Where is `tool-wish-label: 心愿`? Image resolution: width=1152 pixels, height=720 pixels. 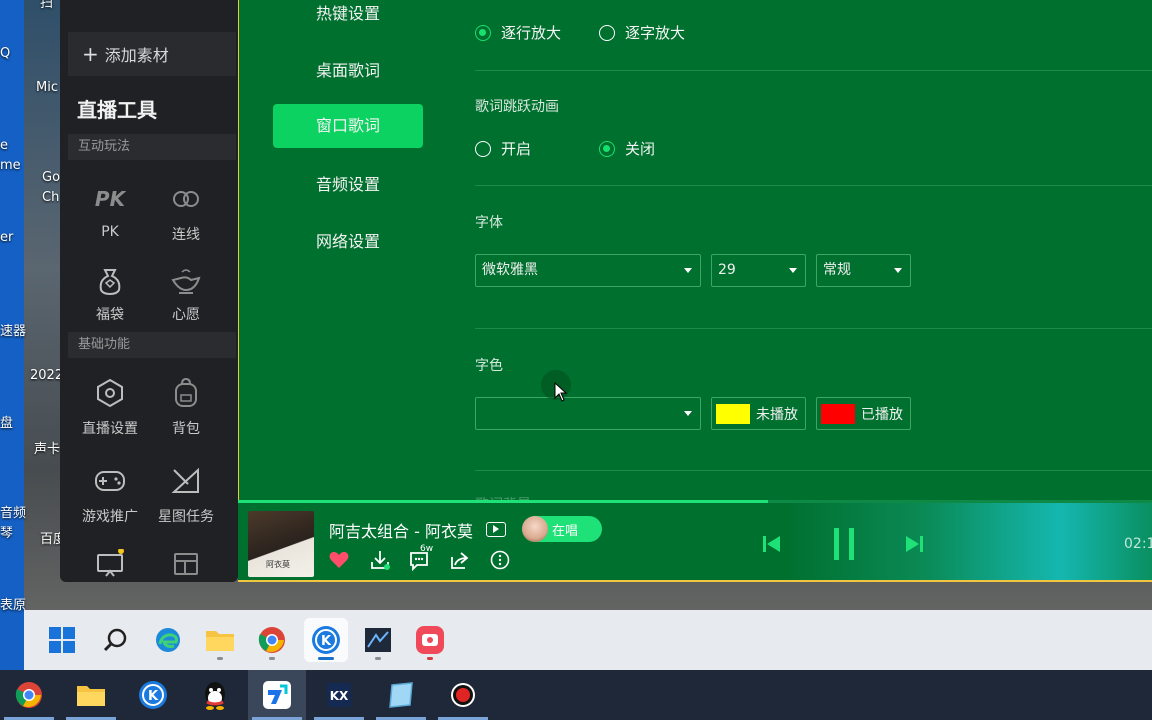 tool-wish-label: 心愿 is located at coordinates (186, 315).